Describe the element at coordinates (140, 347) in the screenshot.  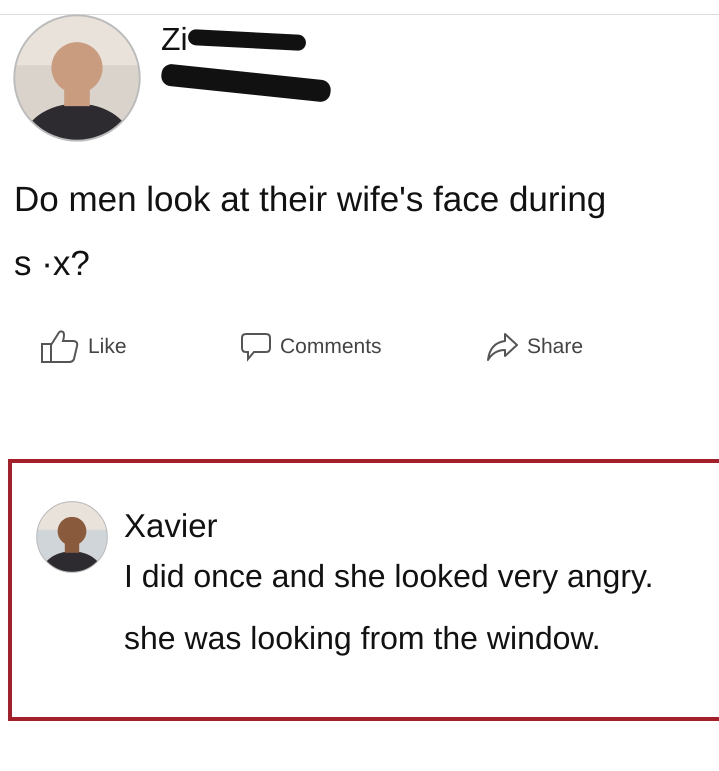
I see `like-button: Like` at that location.